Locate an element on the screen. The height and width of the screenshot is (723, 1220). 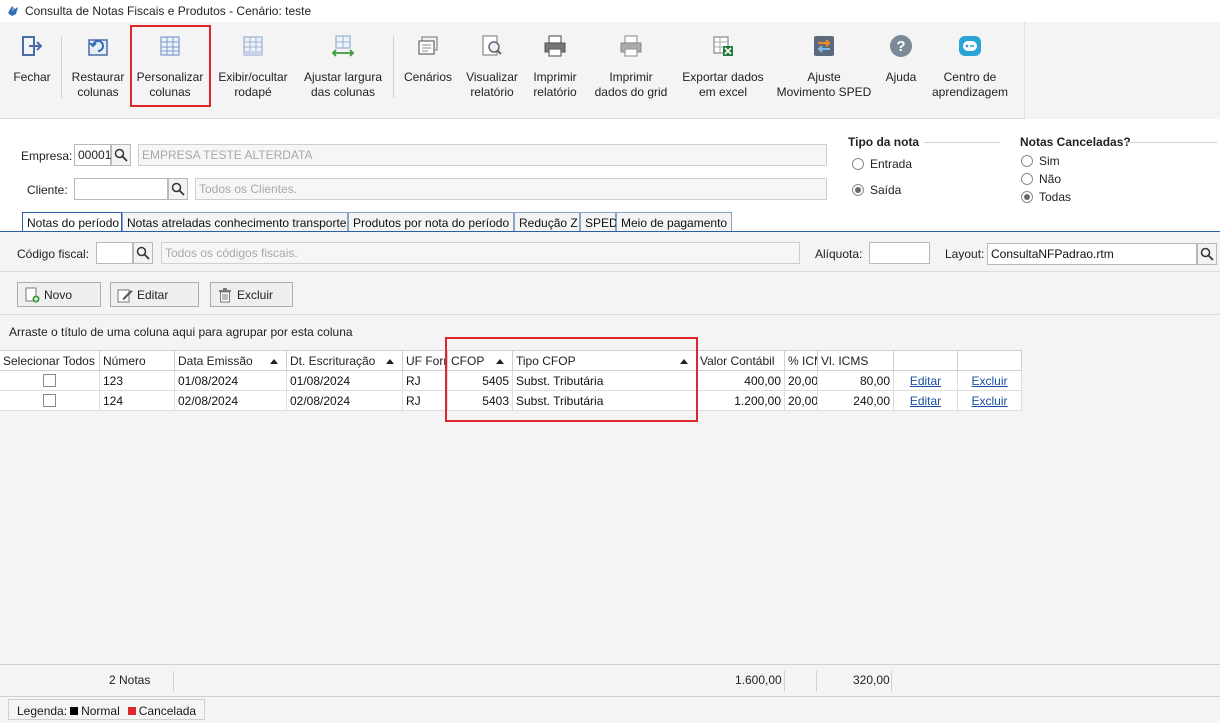
empresa-search-button is located at coordinates (121, 155).